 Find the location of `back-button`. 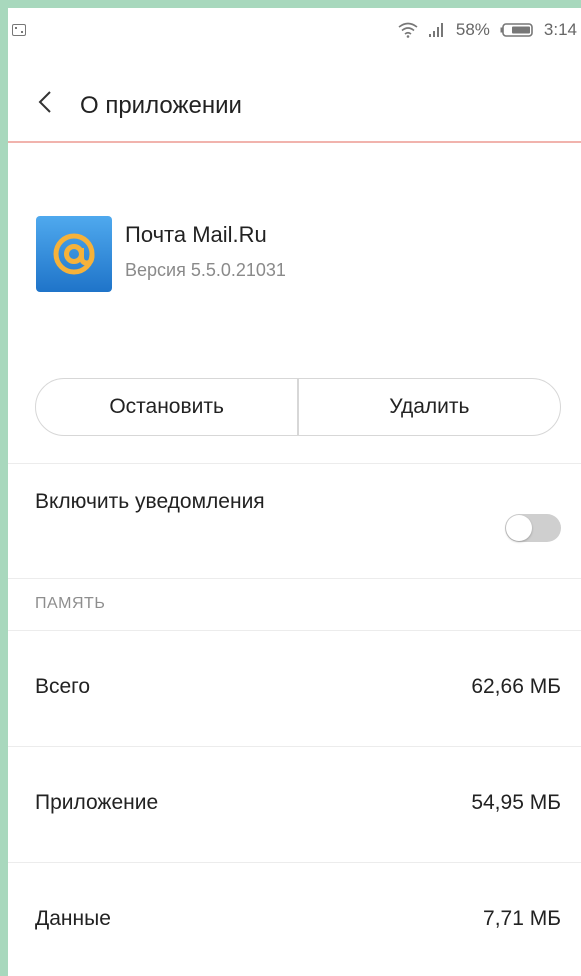

back-button is located at coordinates (45, 104).